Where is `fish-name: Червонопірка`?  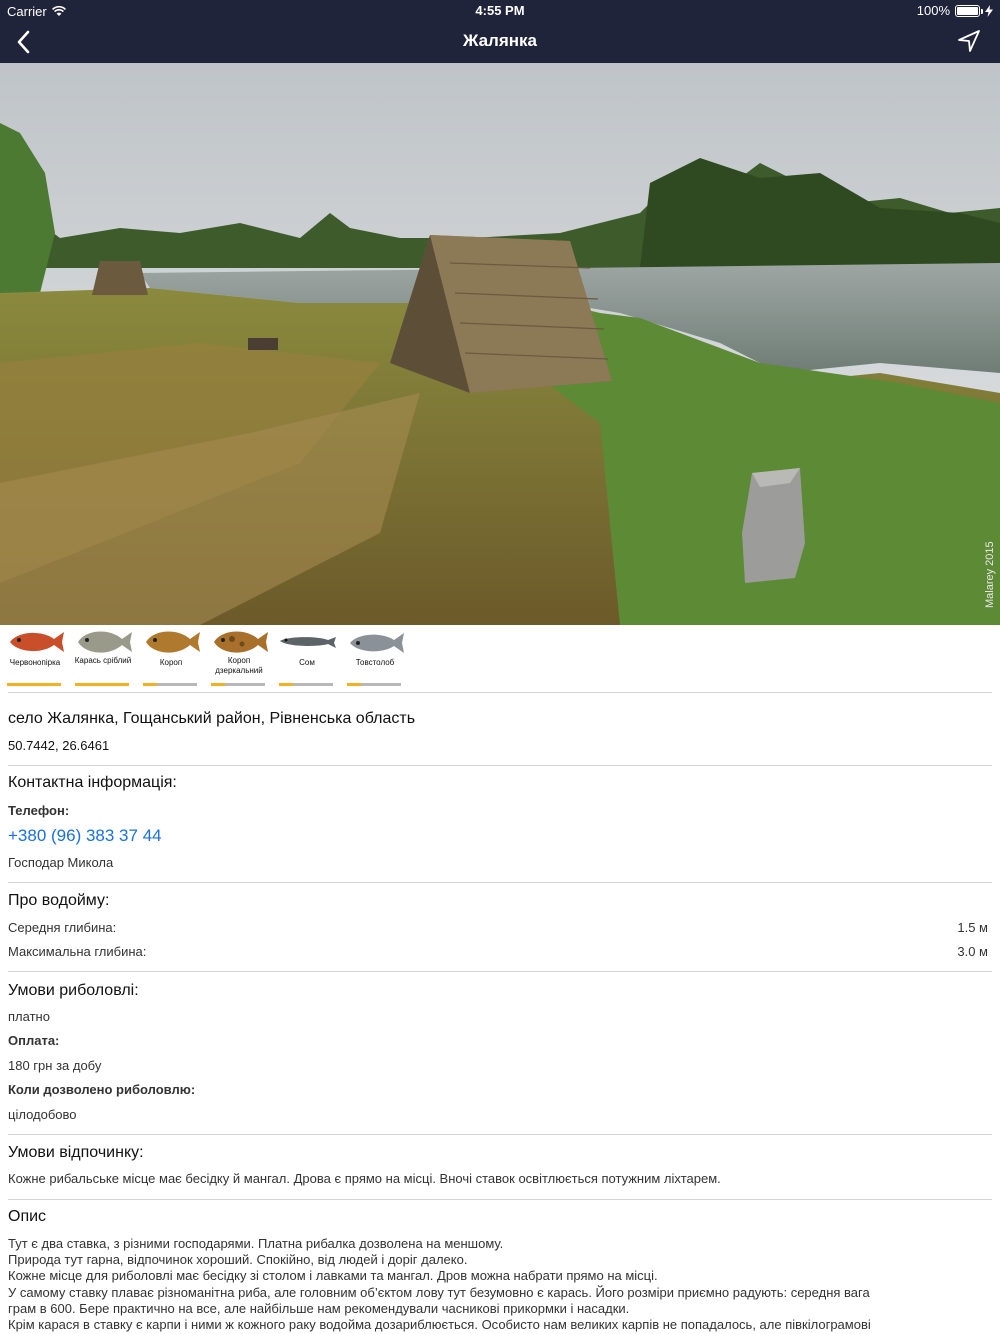 fish-name: Червонопірка is located at coordinates (35, 662).